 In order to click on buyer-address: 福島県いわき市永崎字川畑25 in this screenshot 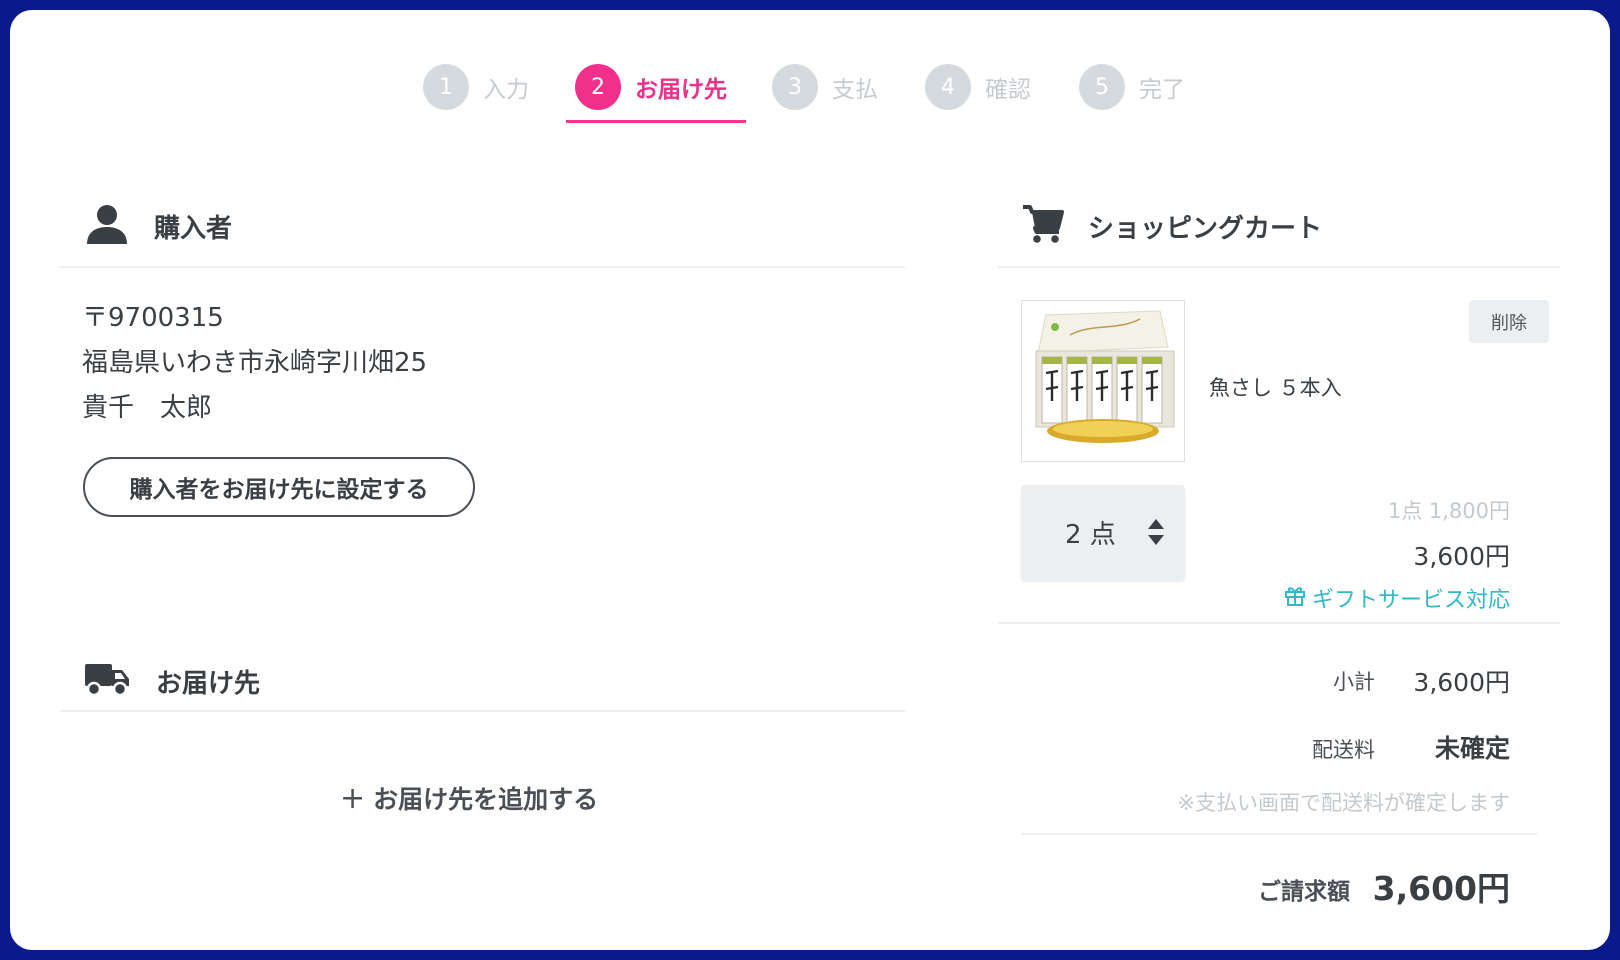, I will do `click(255, 363)`.